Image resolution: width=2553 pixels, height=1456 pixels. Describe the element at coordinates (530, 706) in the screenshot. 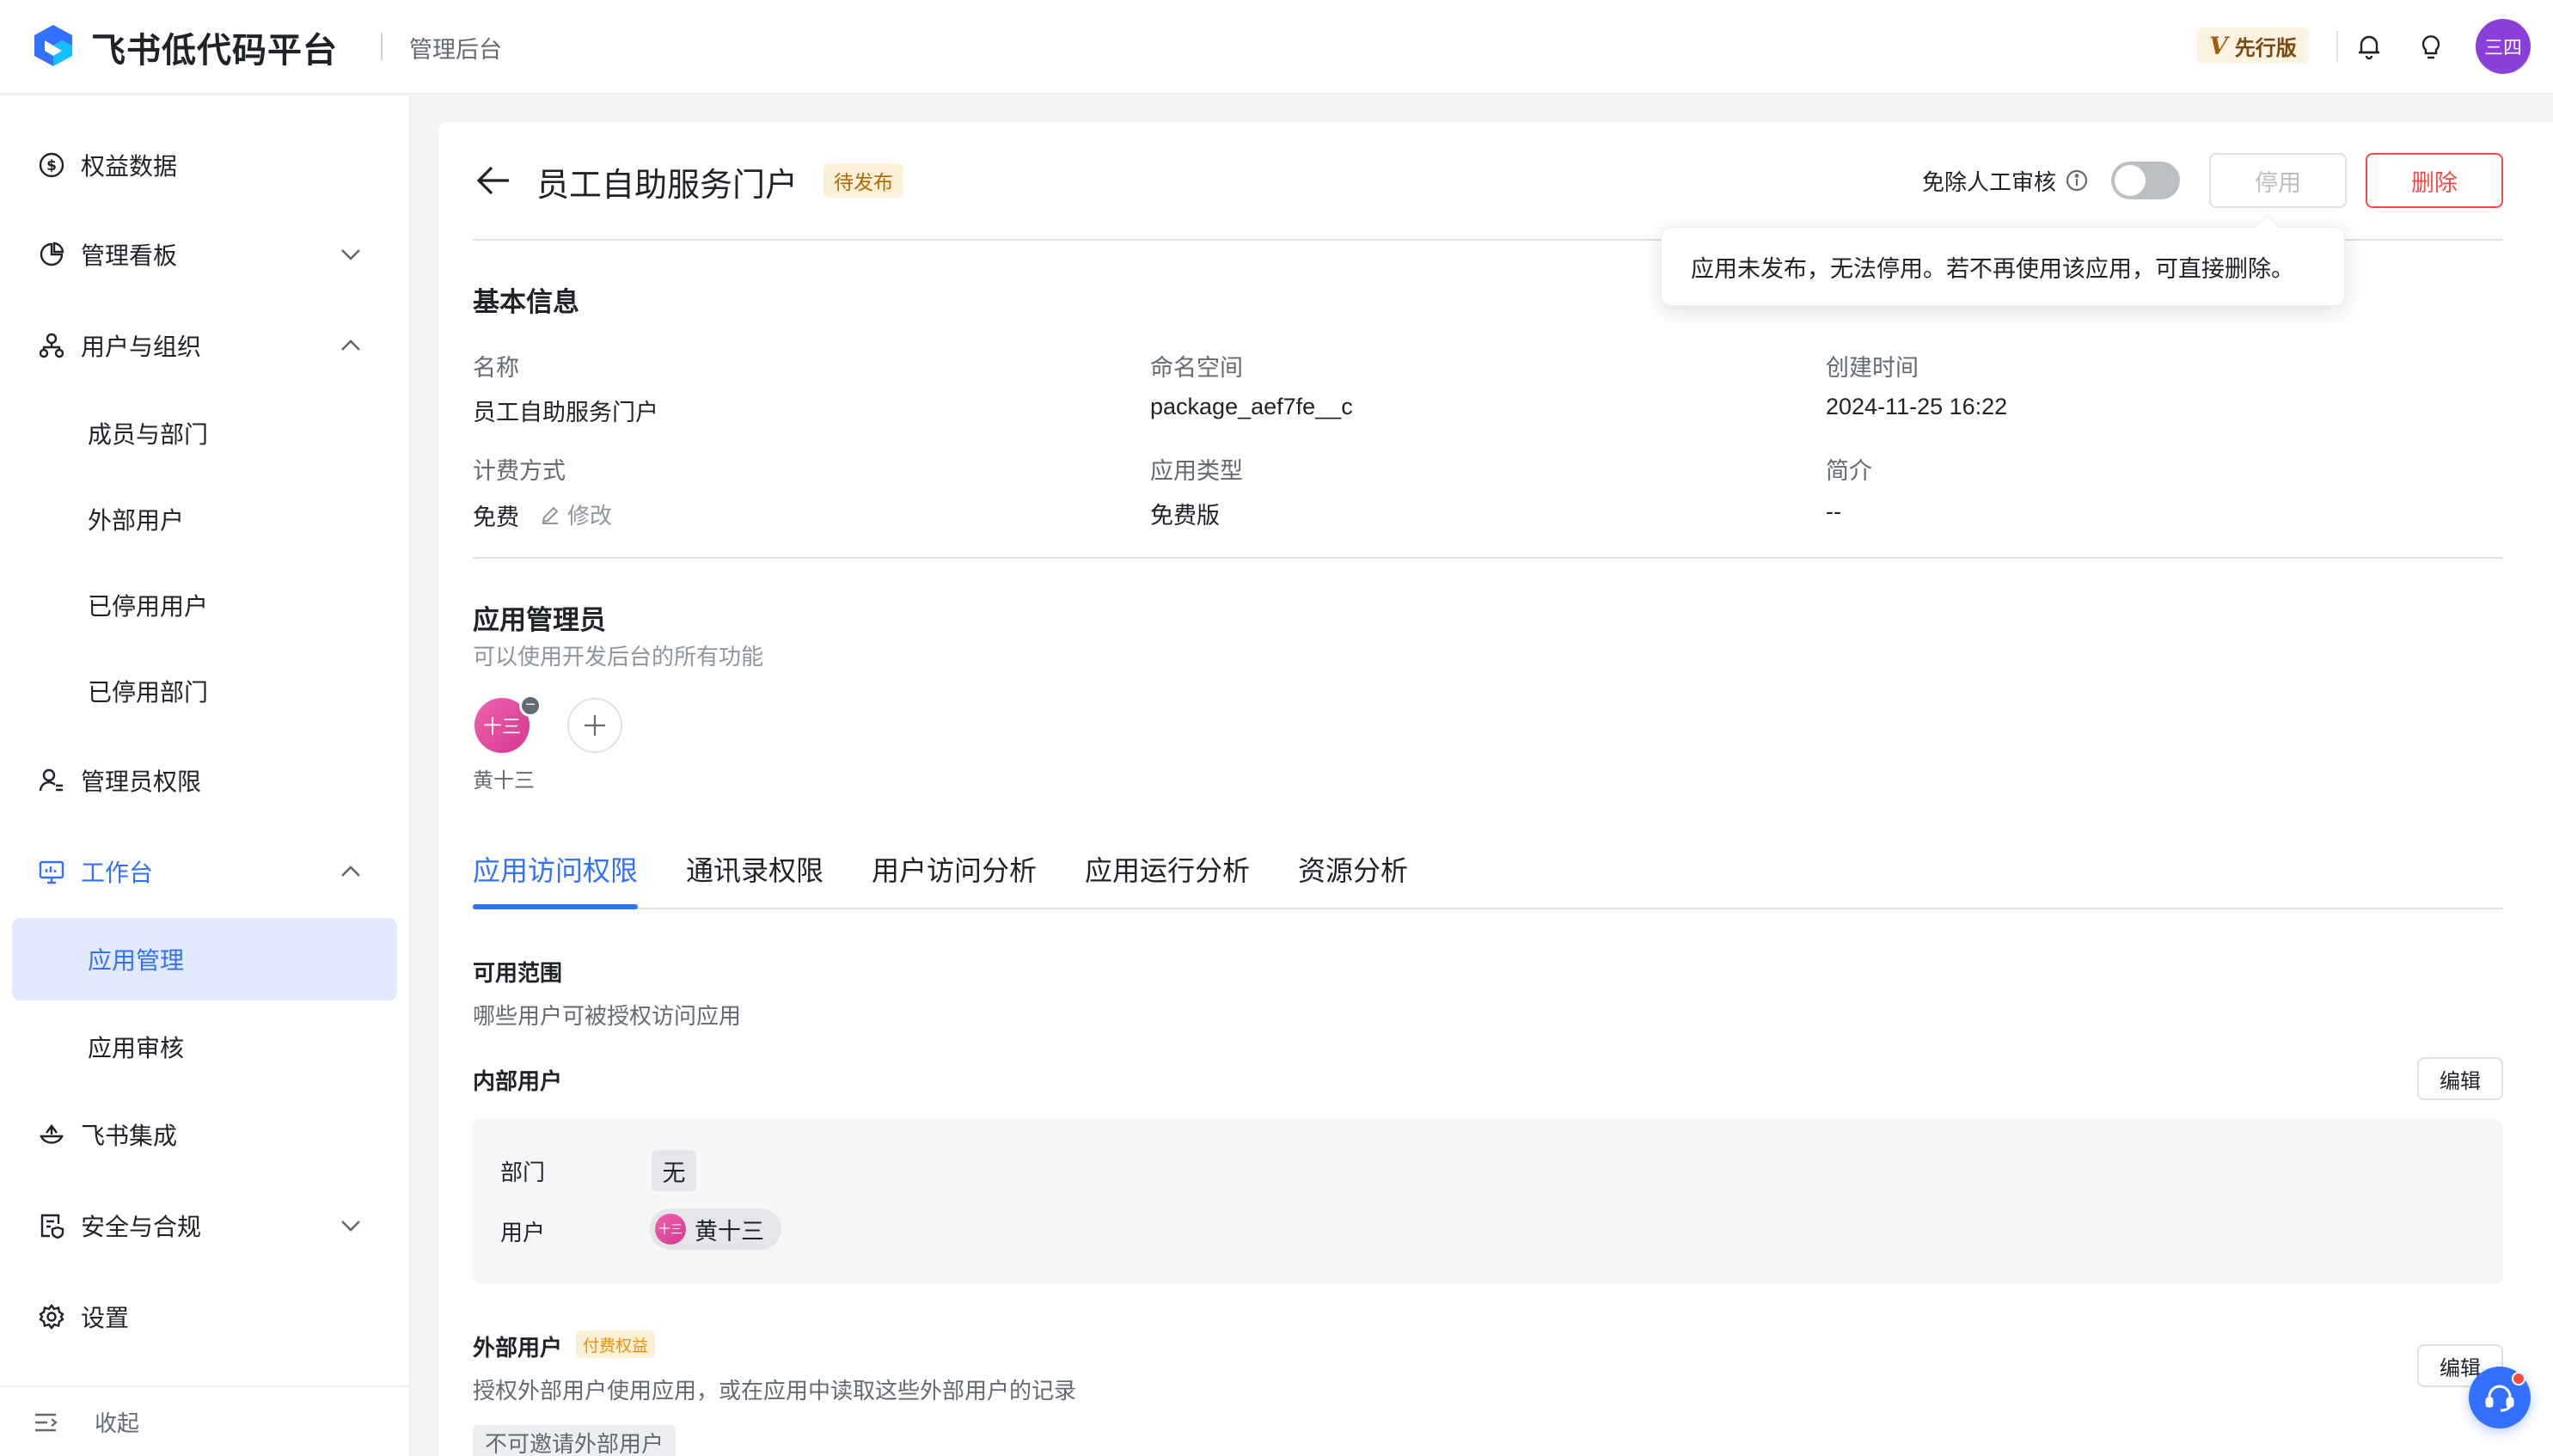

I see `remove-admin-icon: −` at that location.